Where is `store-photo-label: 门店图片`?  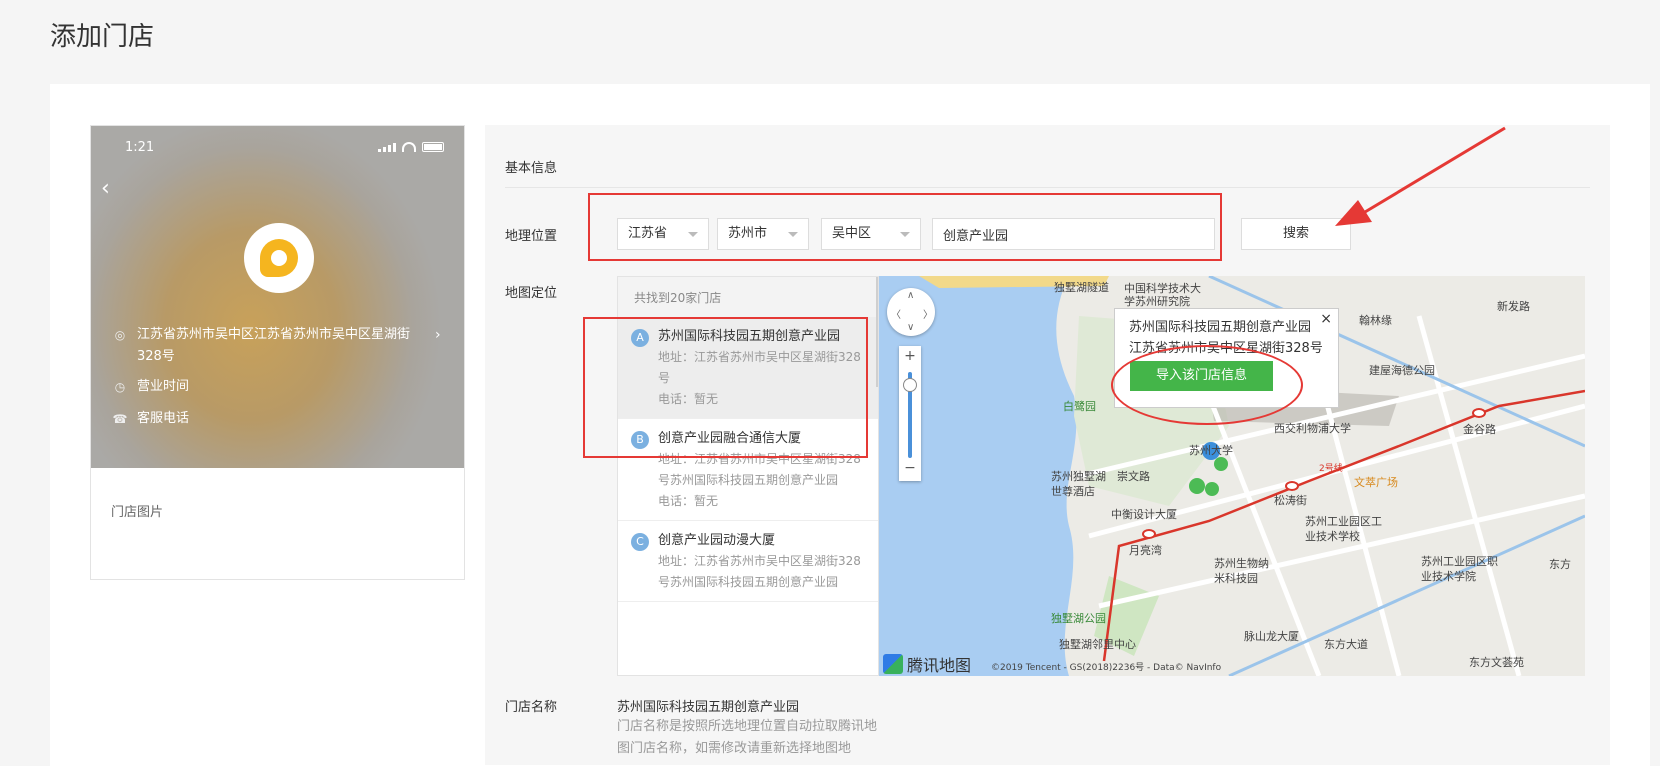
store-photo-label: 门店图片 is located at coordinates (137, 512).